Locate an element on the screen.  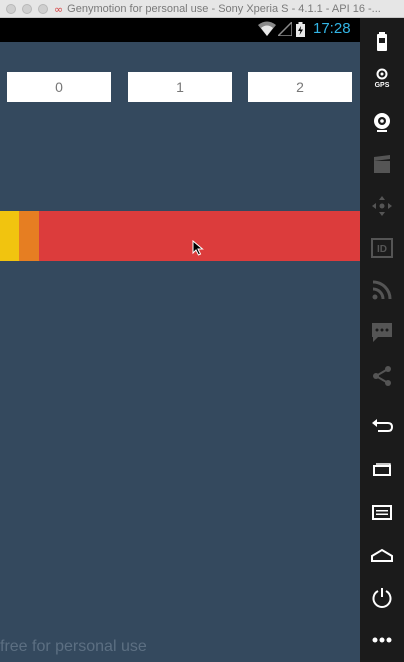
wifi-icon is located at coordinates (267, 28).